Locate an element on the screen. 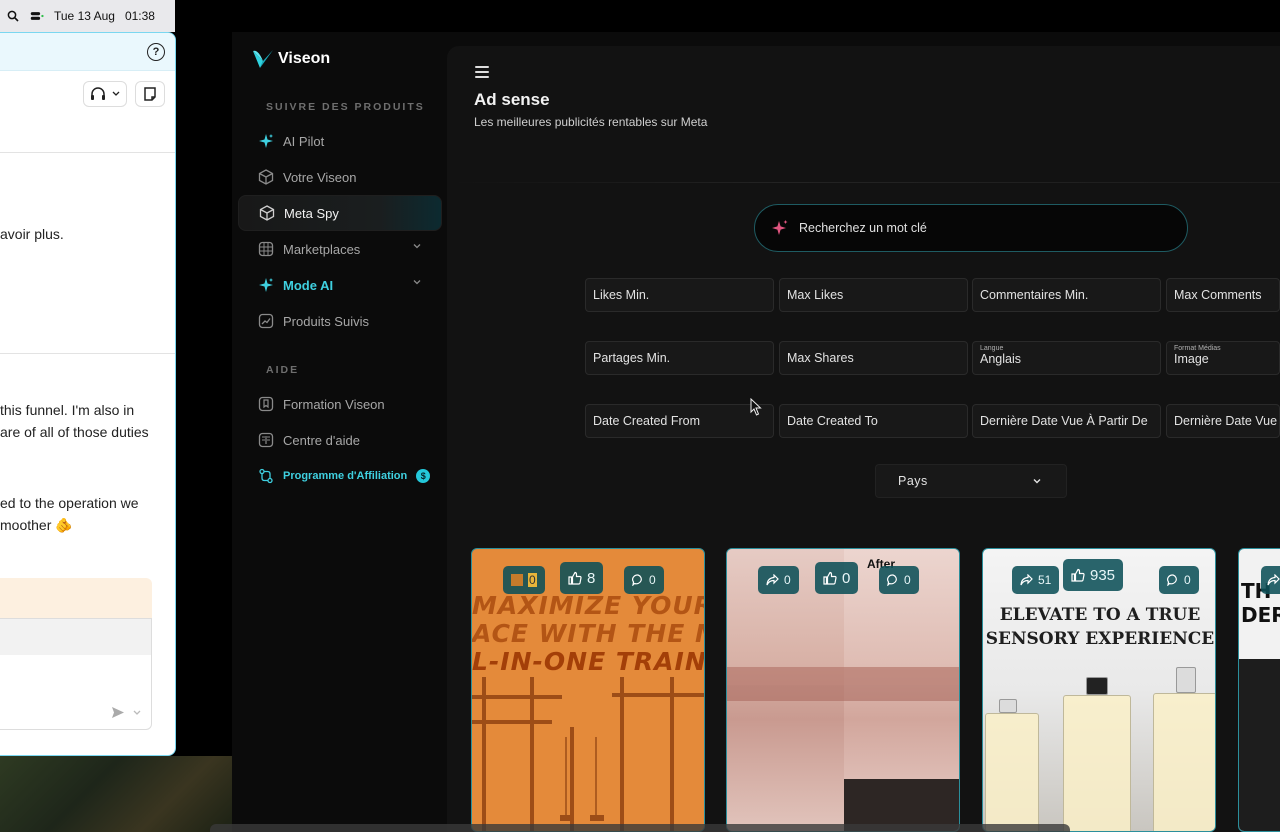  field-placeholder: Max Comments is located at coordinates (1218, 295).